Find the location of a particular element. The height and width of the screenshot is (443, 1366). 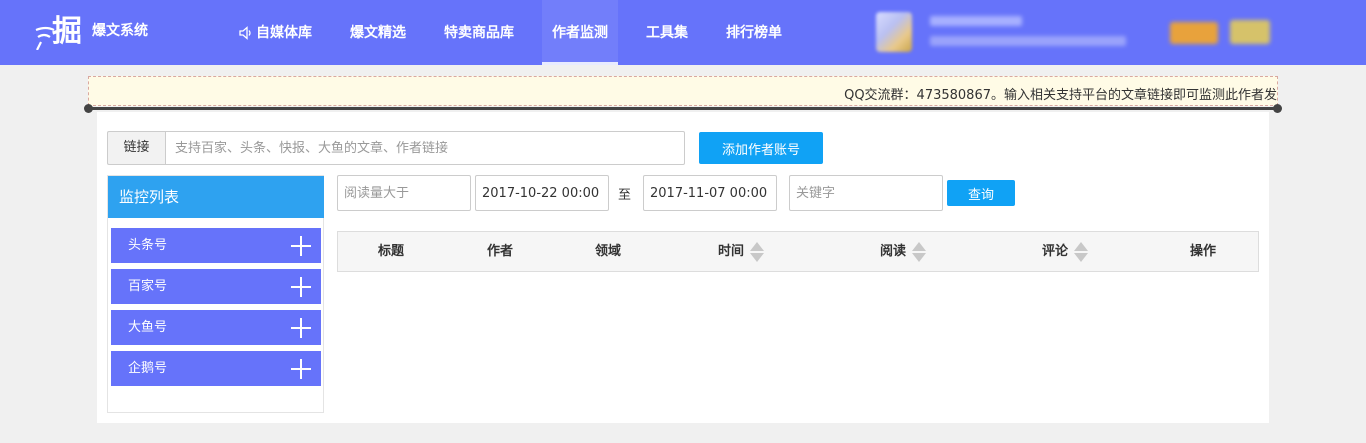

column-time: 时间 is located at coordinates (741, 252).